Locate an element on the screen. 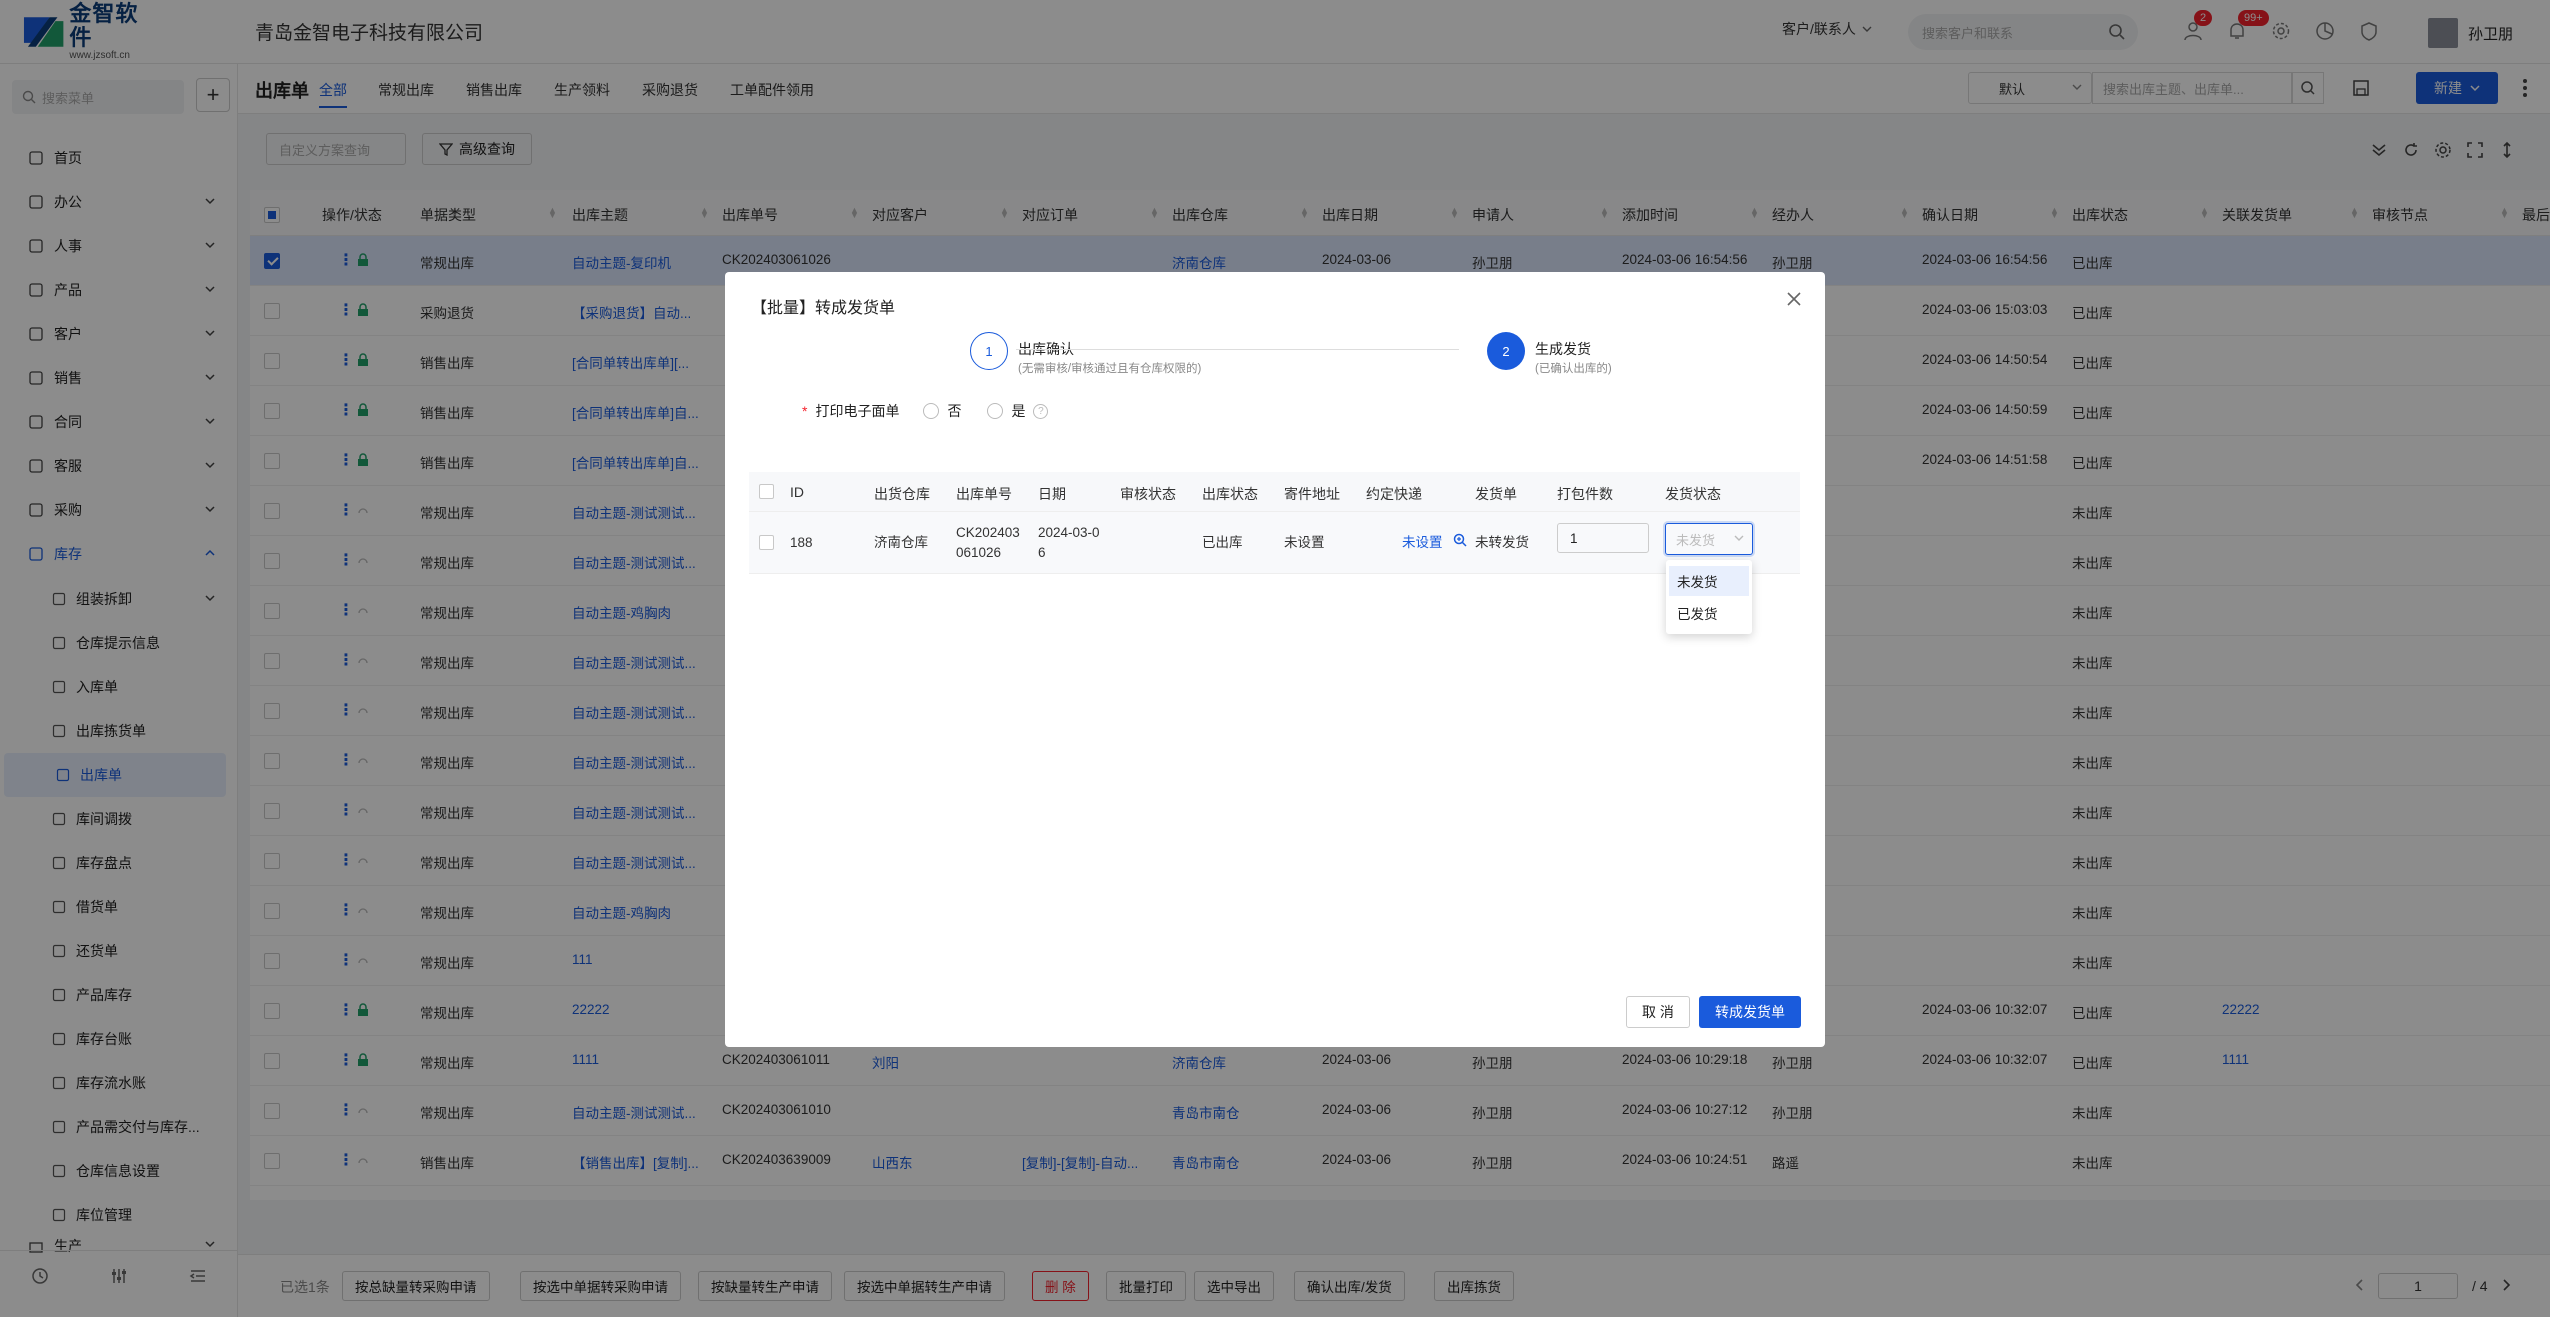  step-2-title: 生成发货 is located at coordinates (1563, 349).